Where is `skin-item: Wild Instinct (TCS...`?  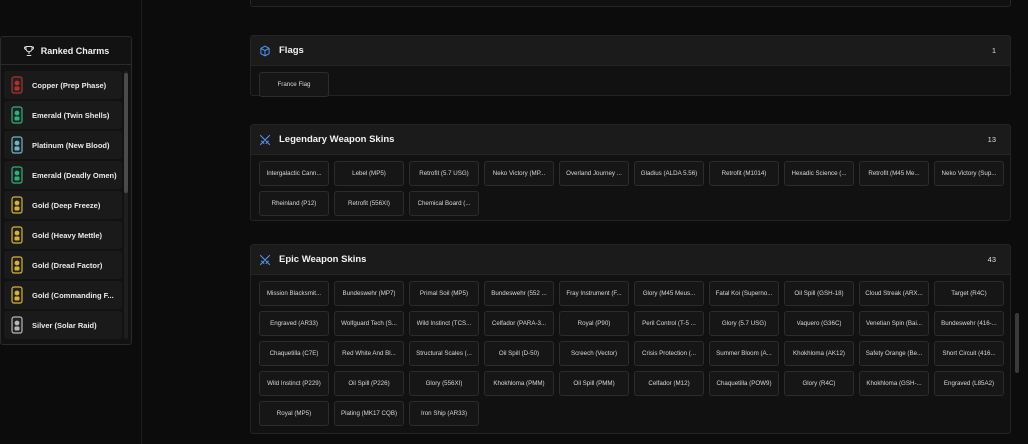 skin-item: Wild Instinct (TCS... is located at coordinates (444, 323).